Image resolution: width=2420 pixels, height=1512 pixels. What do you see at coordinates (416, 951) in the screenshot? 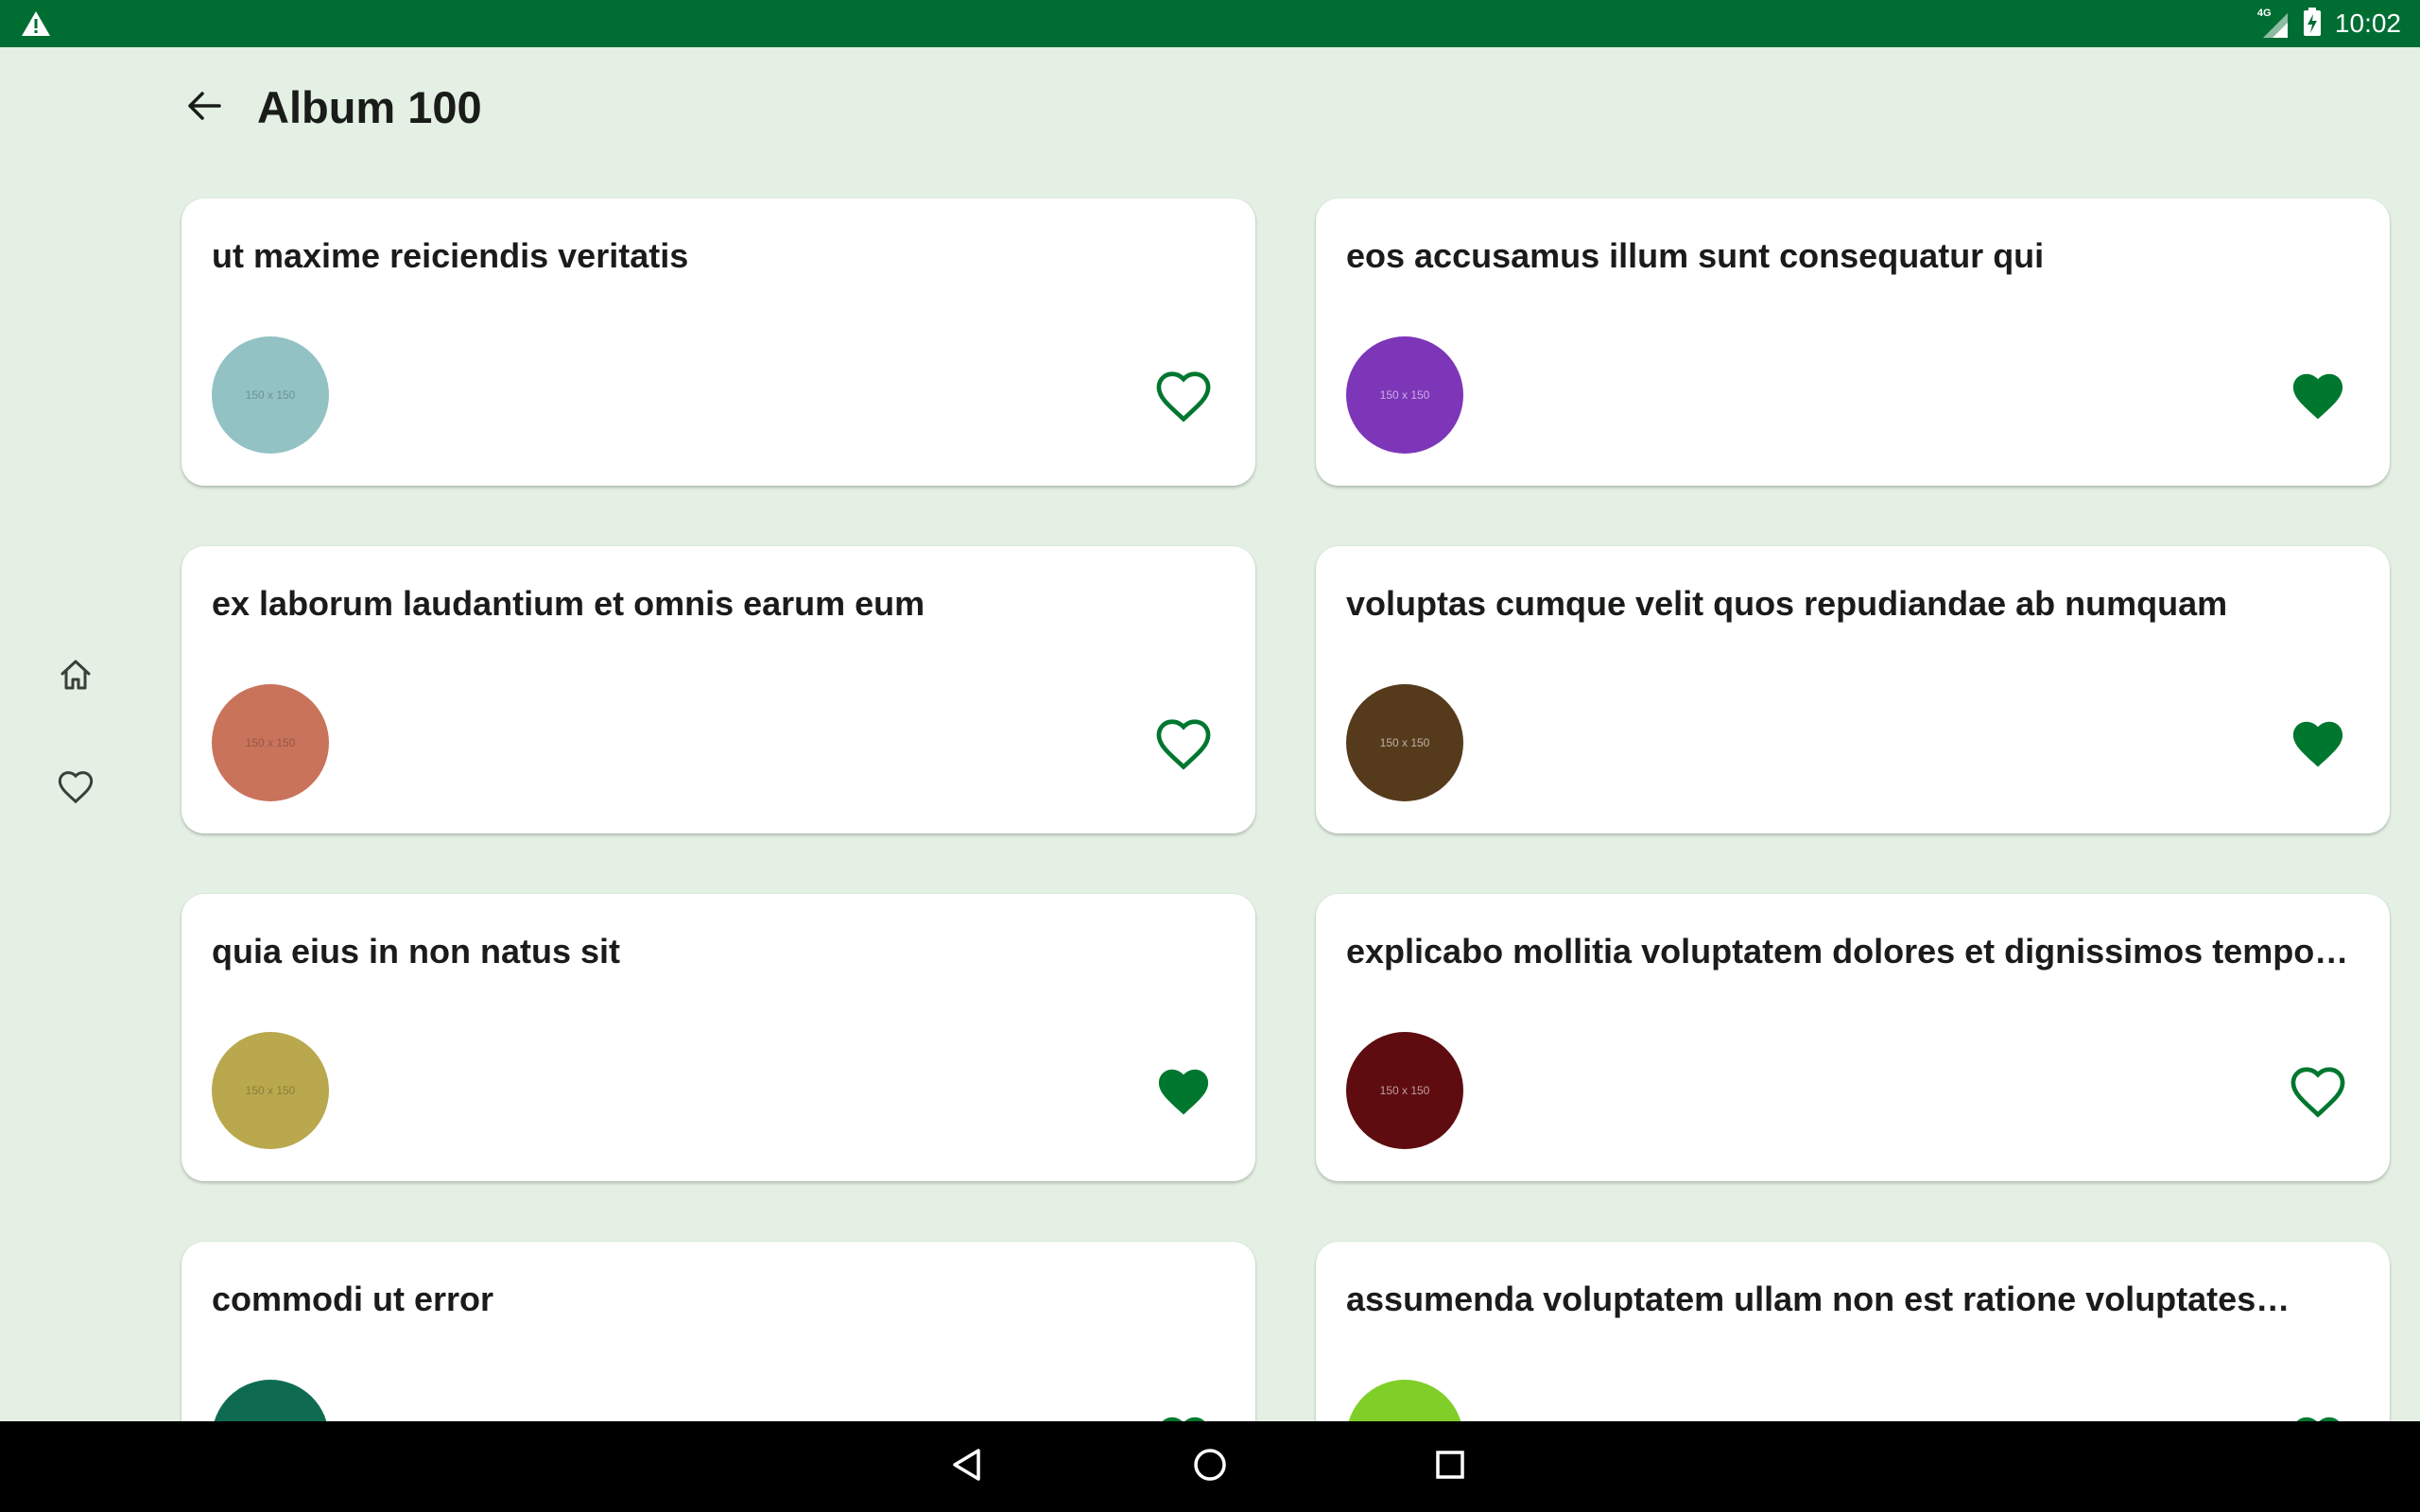
I see `photo-title: quia eius in non natus sit` at bounding box center [416, 951].